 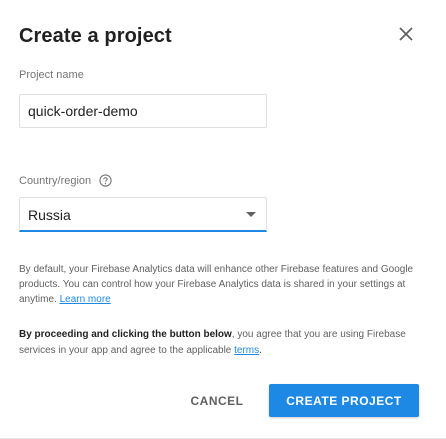 What do you see at coordinates (344, 400) in the screenshot?
I see `create-project-button: CREATE PROJECT` at bounding box center [344, 400].